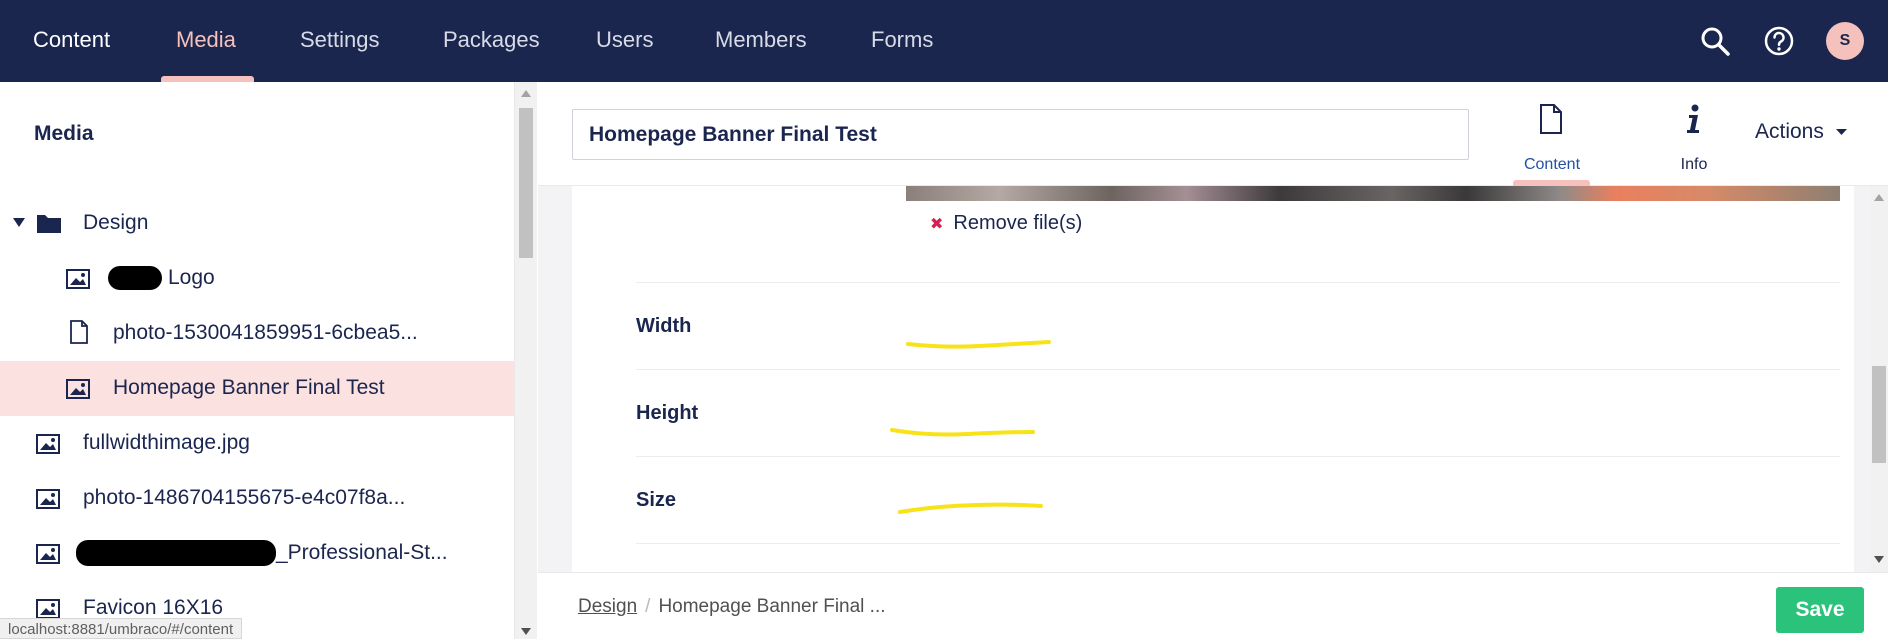 The width and height of the screenshot is (1888, 640). Describe the element at coordinates (664, 326) in the screenshot. I see `property-label-width: Width` at that location.